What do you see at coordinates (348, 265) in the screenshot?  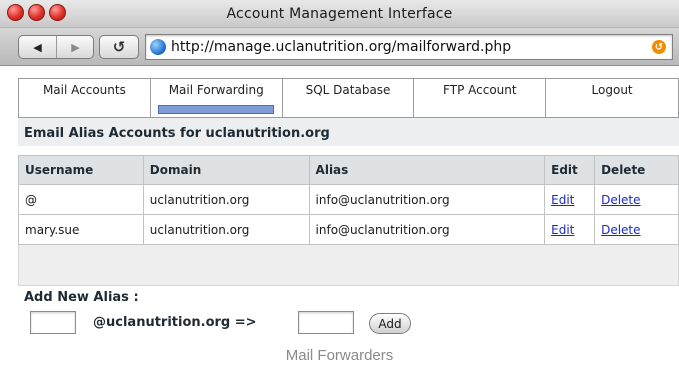 I see `table-footer-area` at bounding box center [348, 265].